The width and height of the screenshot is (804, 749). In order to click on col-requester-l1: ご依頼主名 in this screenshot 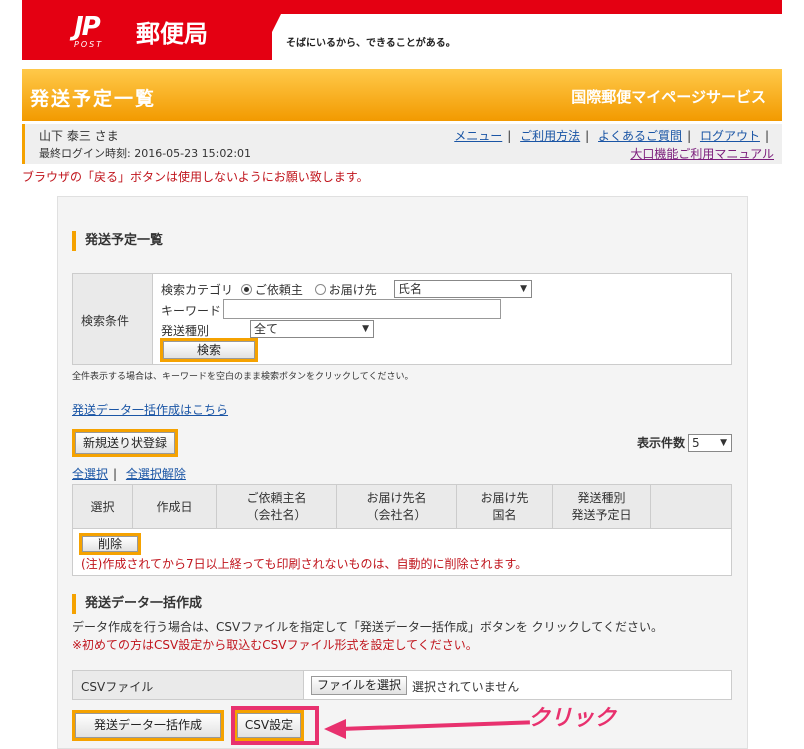, I will do `click(276, 498)`.